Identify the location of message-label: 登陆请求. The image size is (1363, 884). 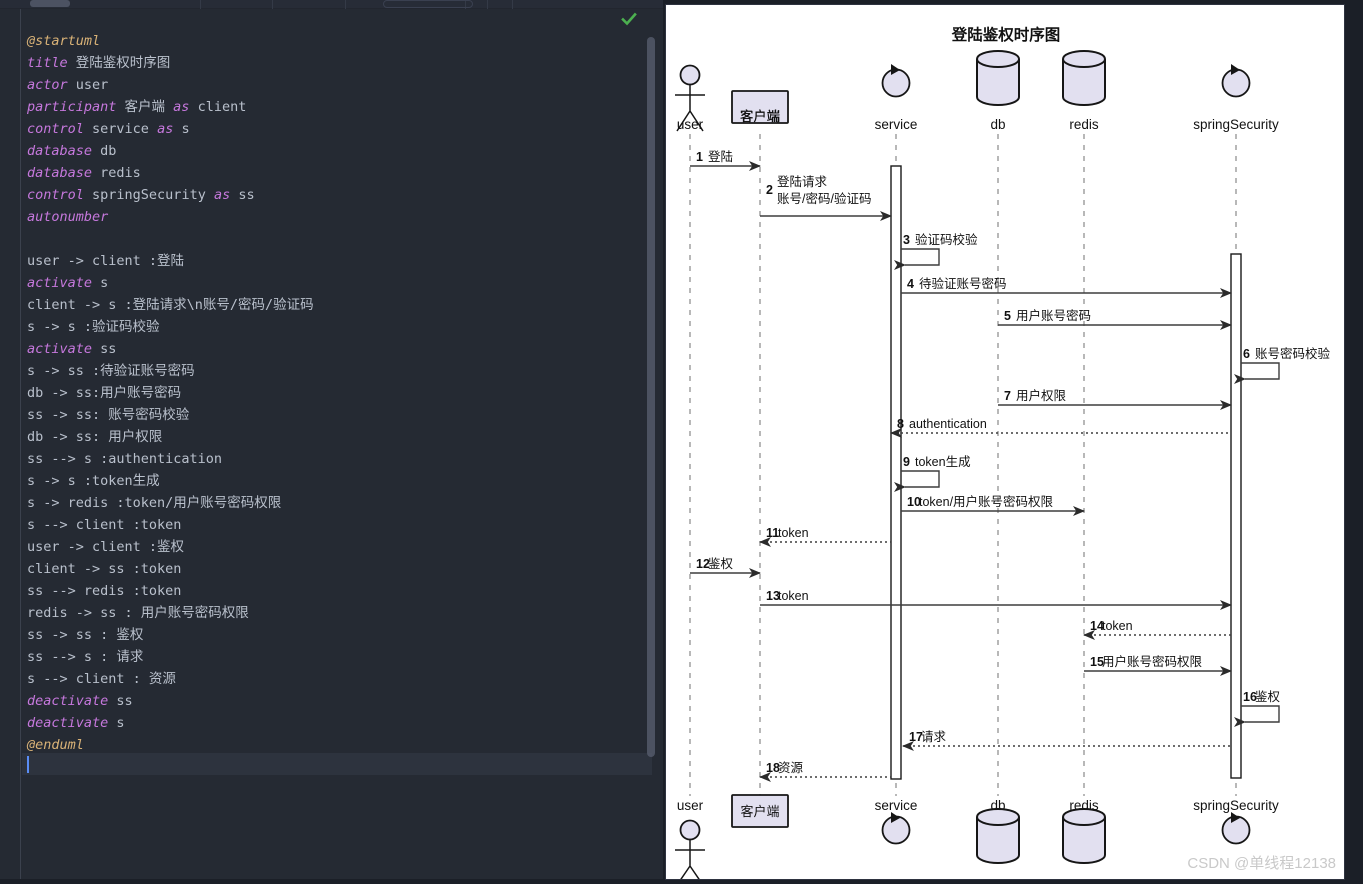
(802, 181).